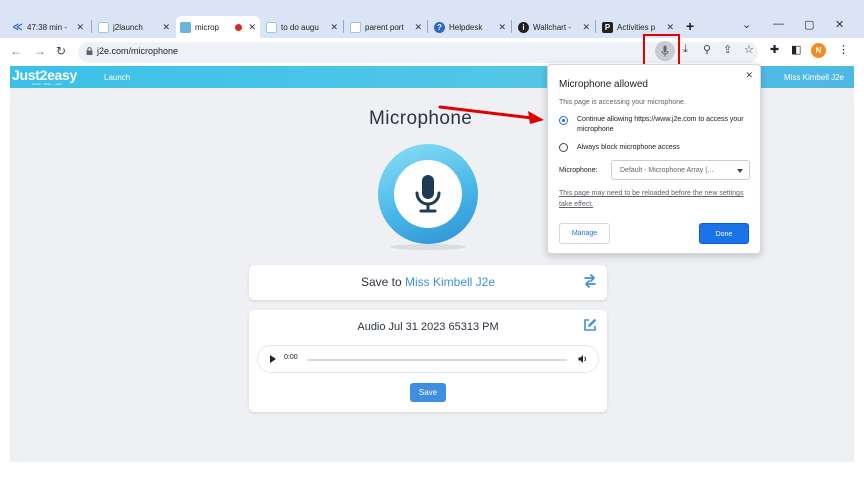 The width and height of the screenshot is (864, 478). What do you see at coordinates (381, 282) in the screenshot?
I see `save-to-prefix: Save to` at bounding box center [381, 282].